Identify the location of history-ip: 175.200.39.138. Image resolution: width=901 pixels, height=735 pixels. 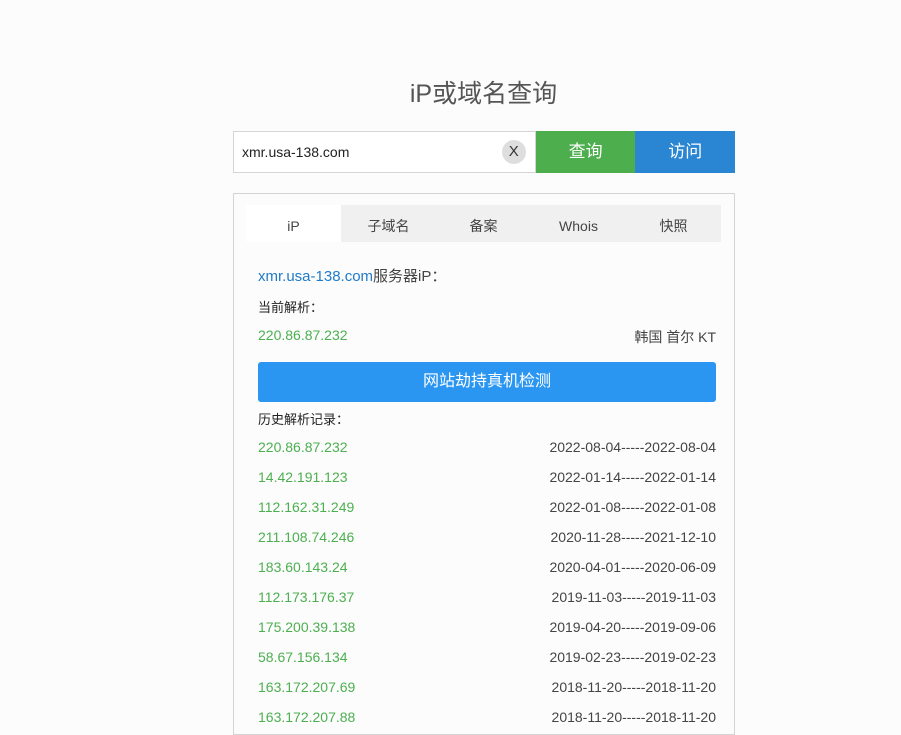
(306, 627).